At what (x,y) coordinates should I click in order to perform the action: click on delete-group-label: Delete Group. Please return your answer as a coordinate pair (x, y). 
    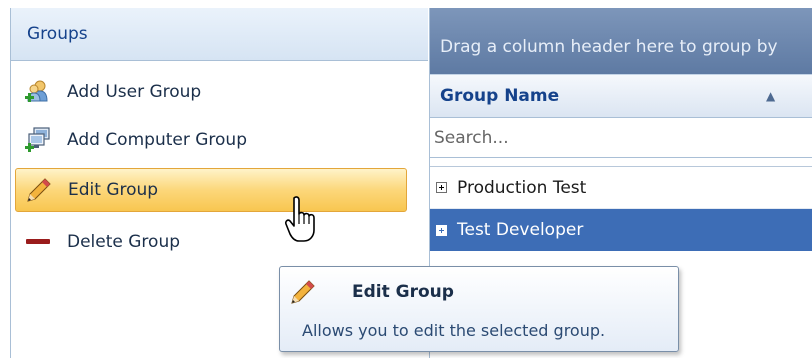
    Looking at the image, I should click on (124, 242).